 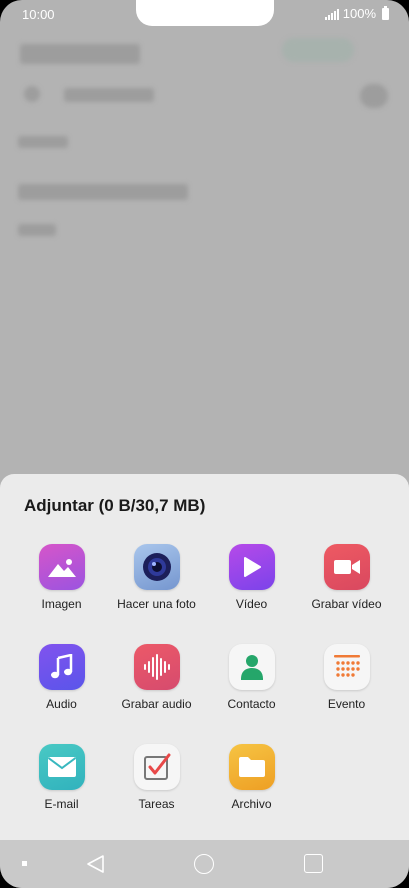 I want to click on record-audio-option: Grabar audio, so click(x=156, y=686).